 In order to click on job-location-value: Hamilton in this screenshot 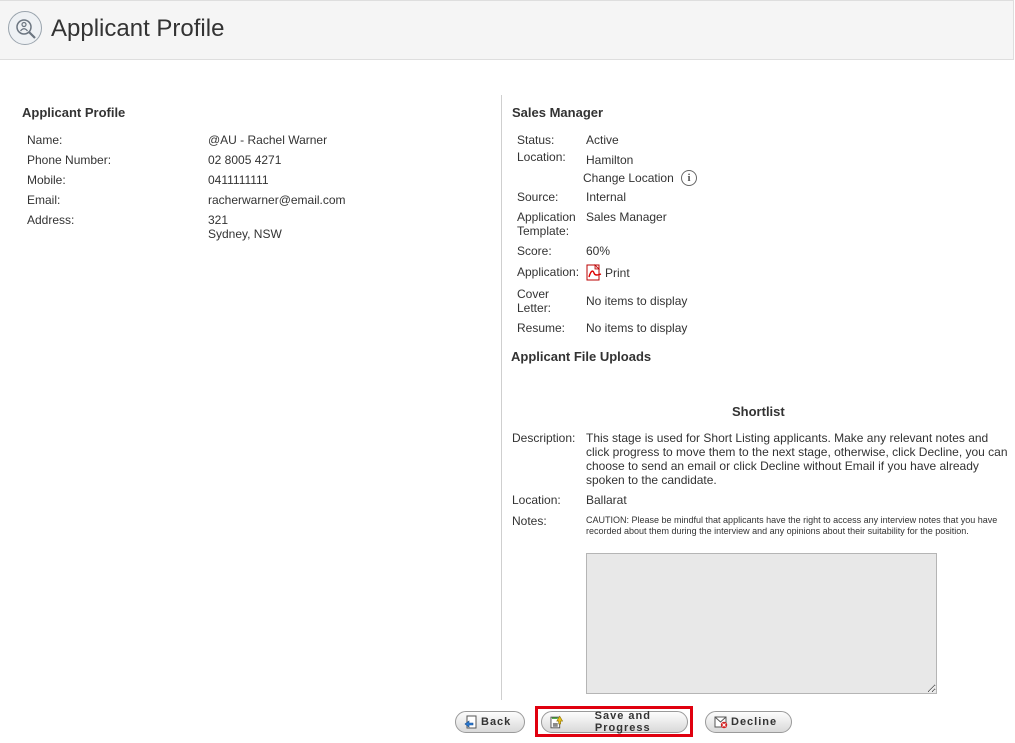, I will do `click(610, 160)`.